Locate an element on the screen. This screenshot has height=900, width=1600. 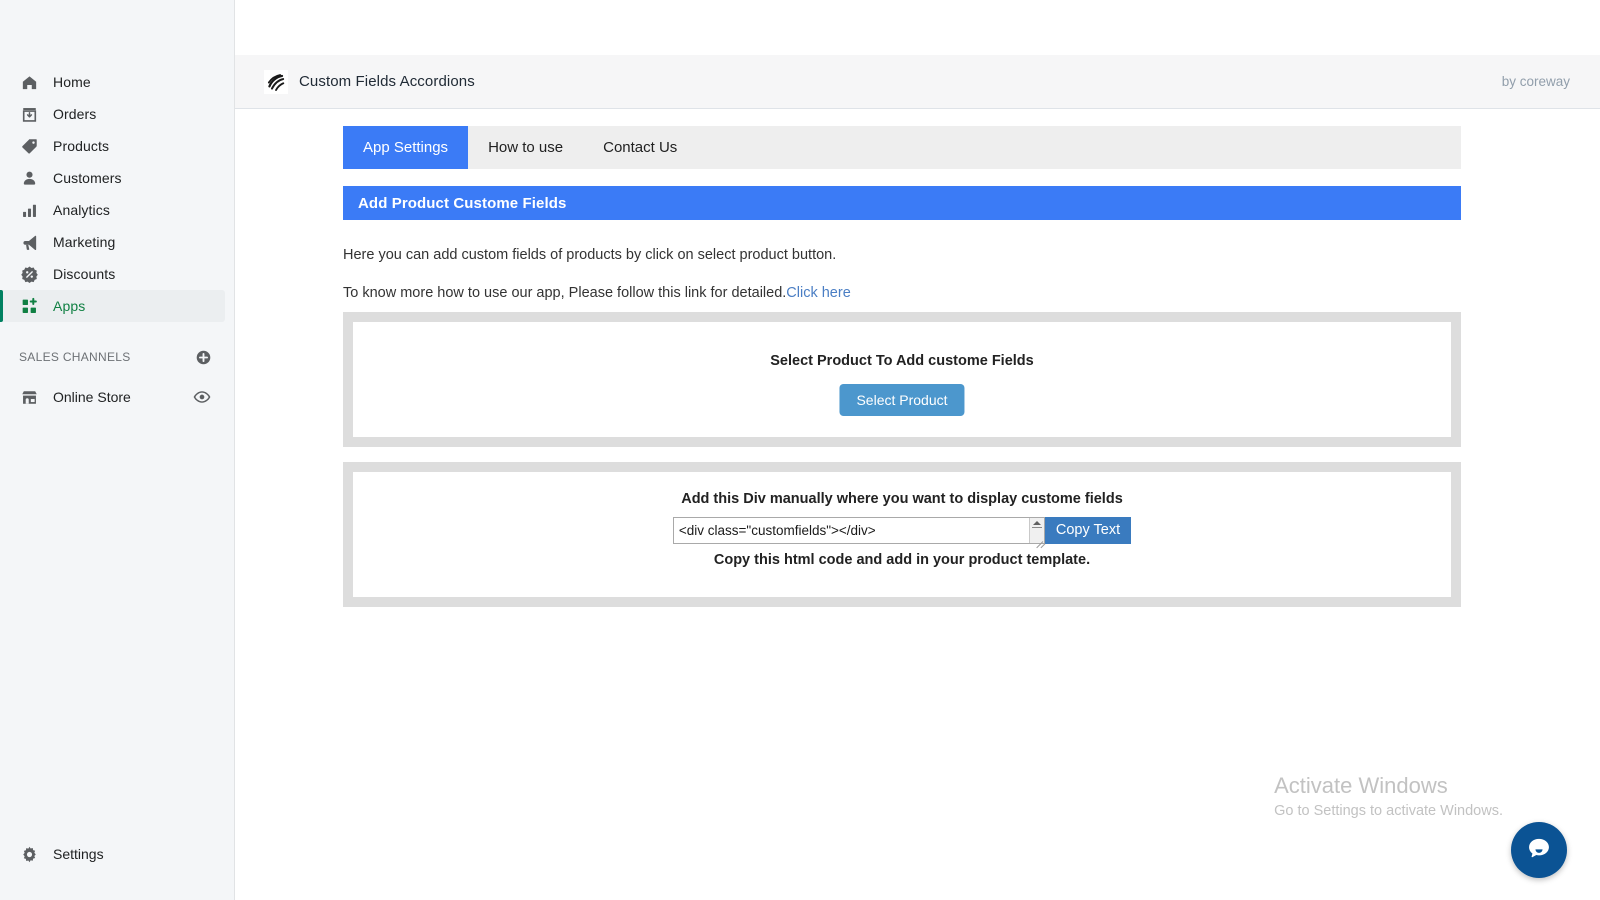
code-input-wrapper is located at coordinates (859, 533).